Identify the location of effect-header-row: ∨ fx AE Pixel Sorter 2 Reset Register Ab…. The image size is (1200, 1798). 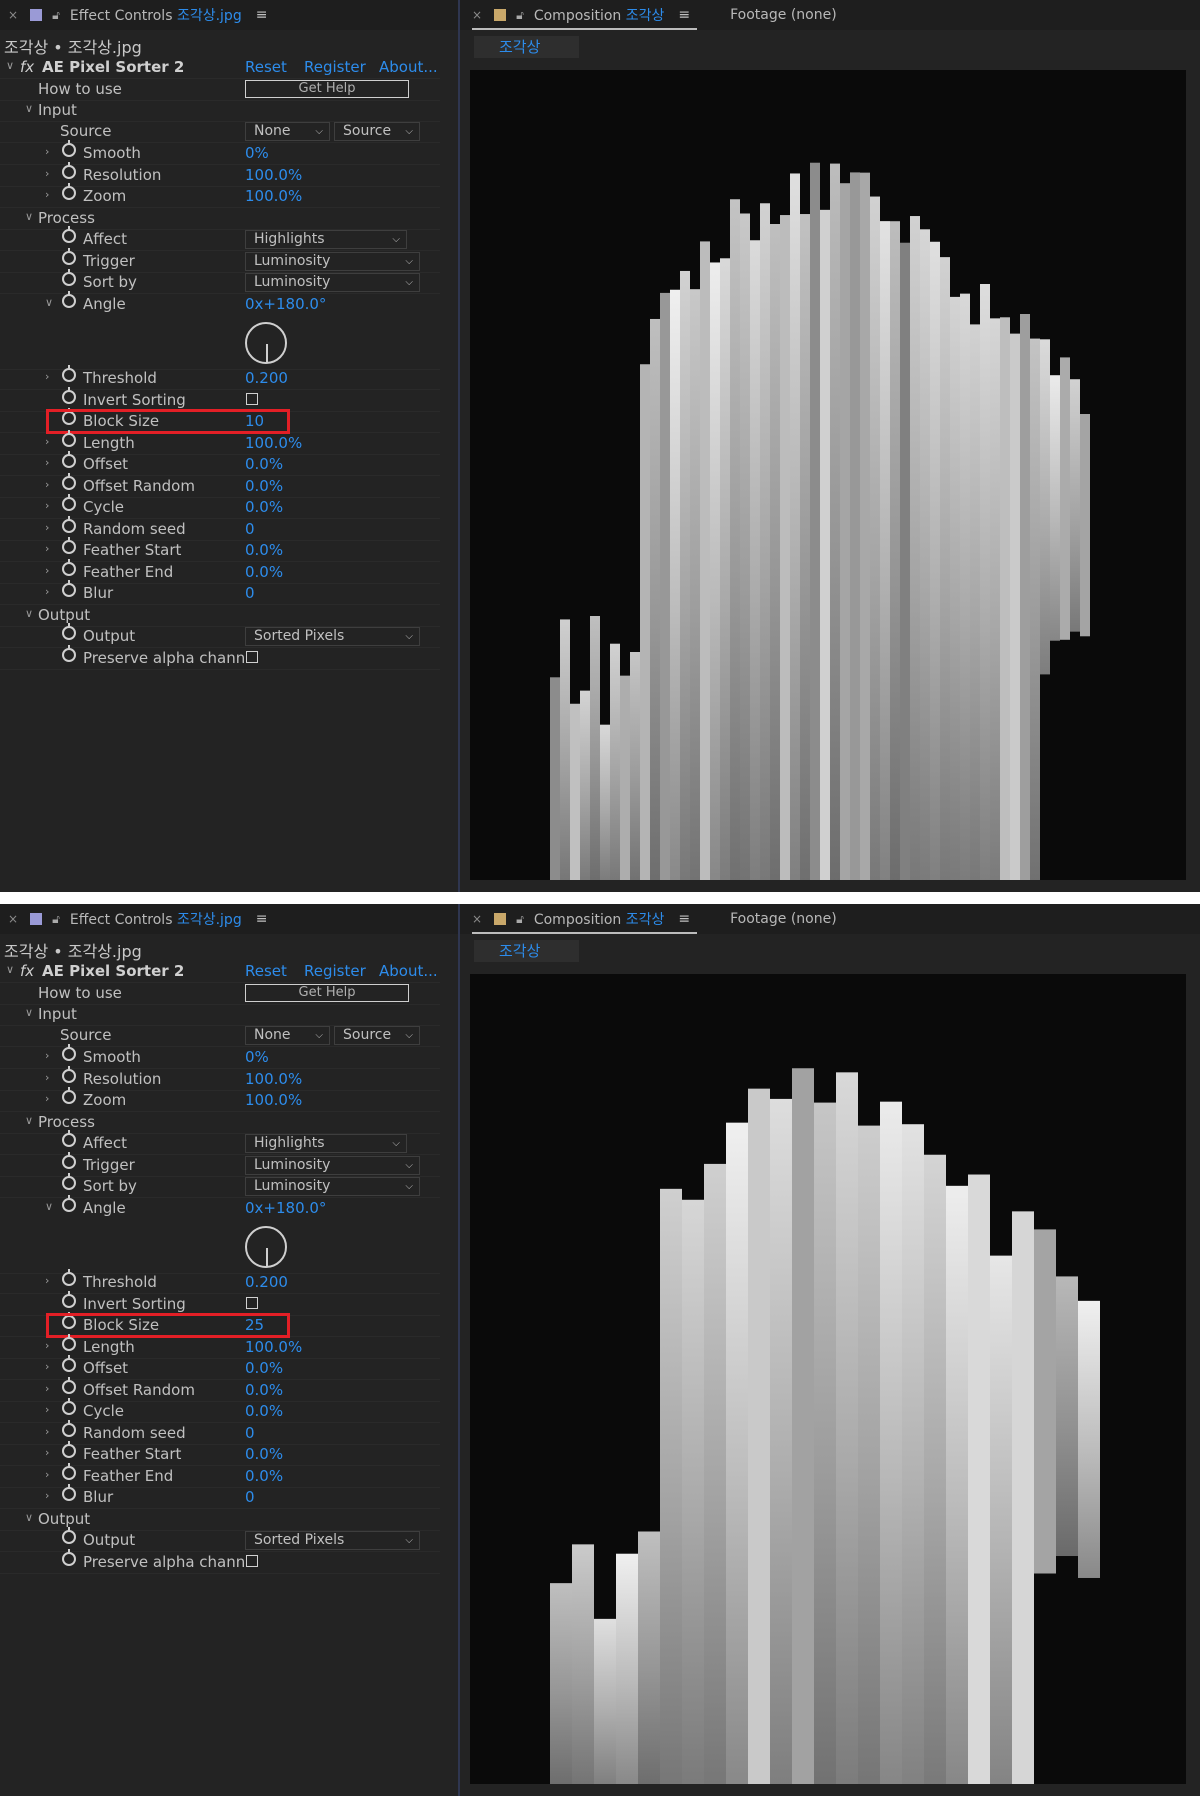
(220, 68).